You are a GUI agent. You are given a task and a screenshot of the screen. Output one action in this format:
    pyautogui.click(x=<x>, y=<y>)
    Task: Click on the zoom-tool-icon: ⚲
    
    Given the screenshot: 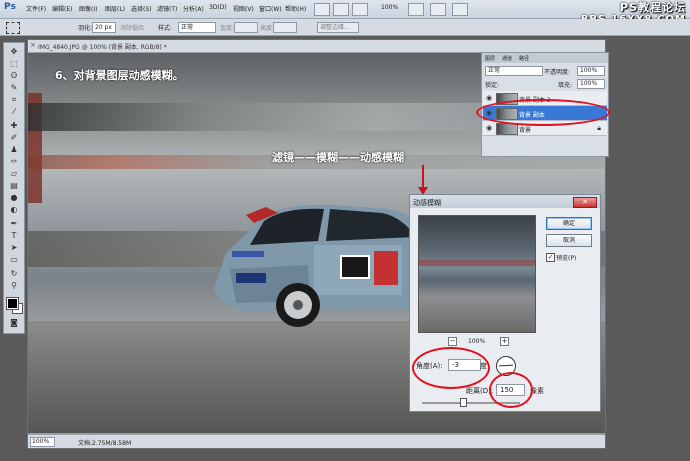 What is the action you would take?
    pyautogui.click(x=14, y=286)
    